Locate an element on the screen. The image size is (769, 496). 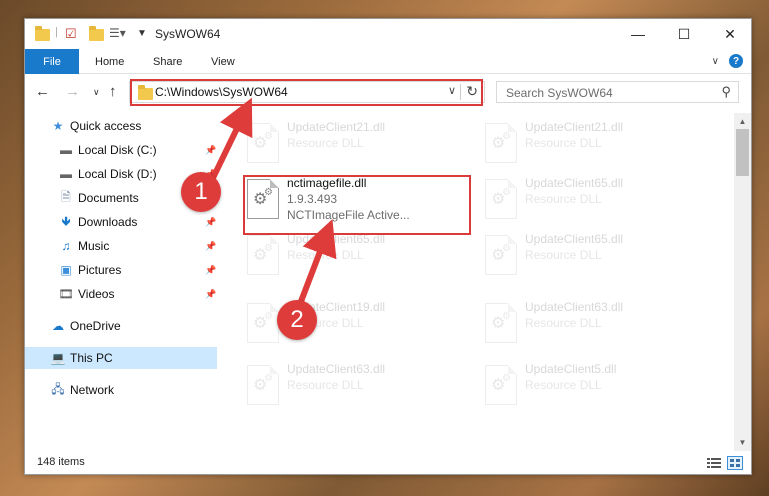
sidebar-item-pictures: ▣ Pictures 📌 is located at coordinates (121, 270).